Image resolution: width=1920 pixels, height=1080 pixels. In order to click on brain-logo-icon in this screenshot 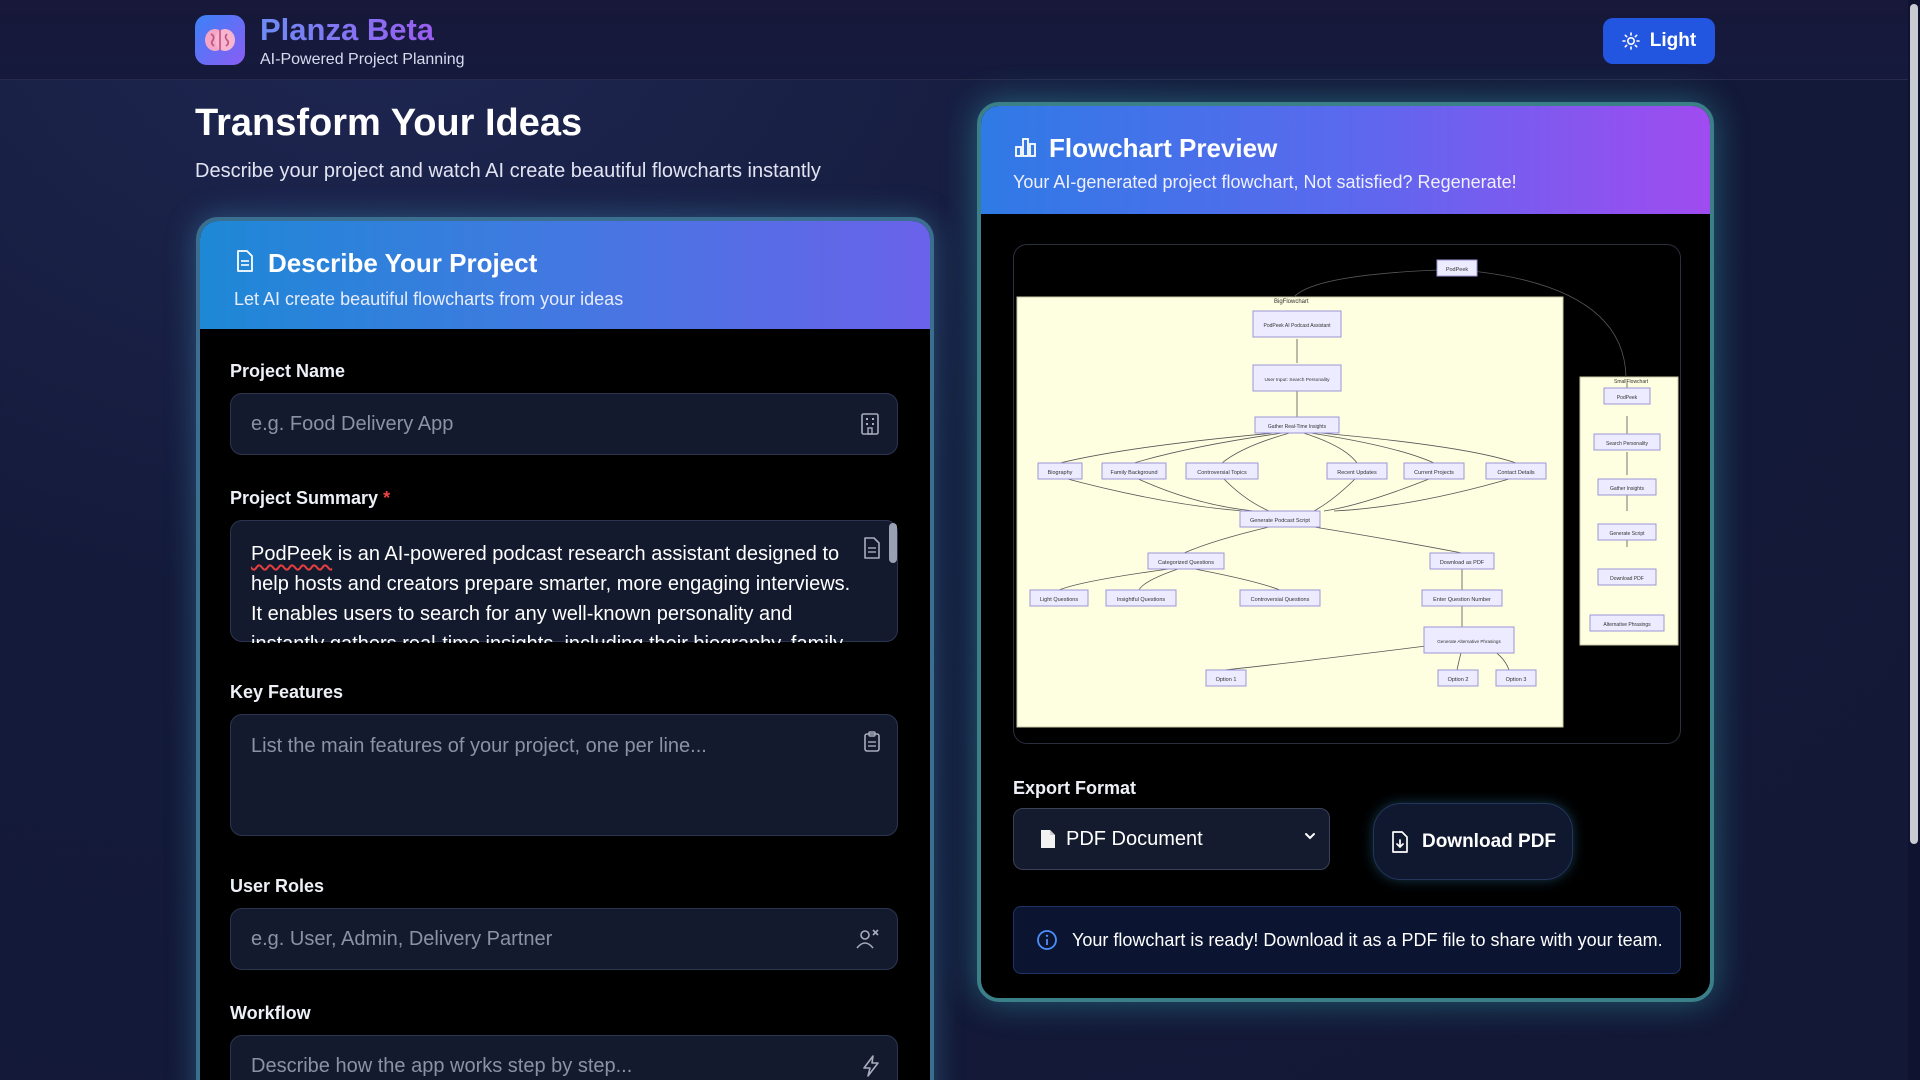, I will do `click(220, 40)`.